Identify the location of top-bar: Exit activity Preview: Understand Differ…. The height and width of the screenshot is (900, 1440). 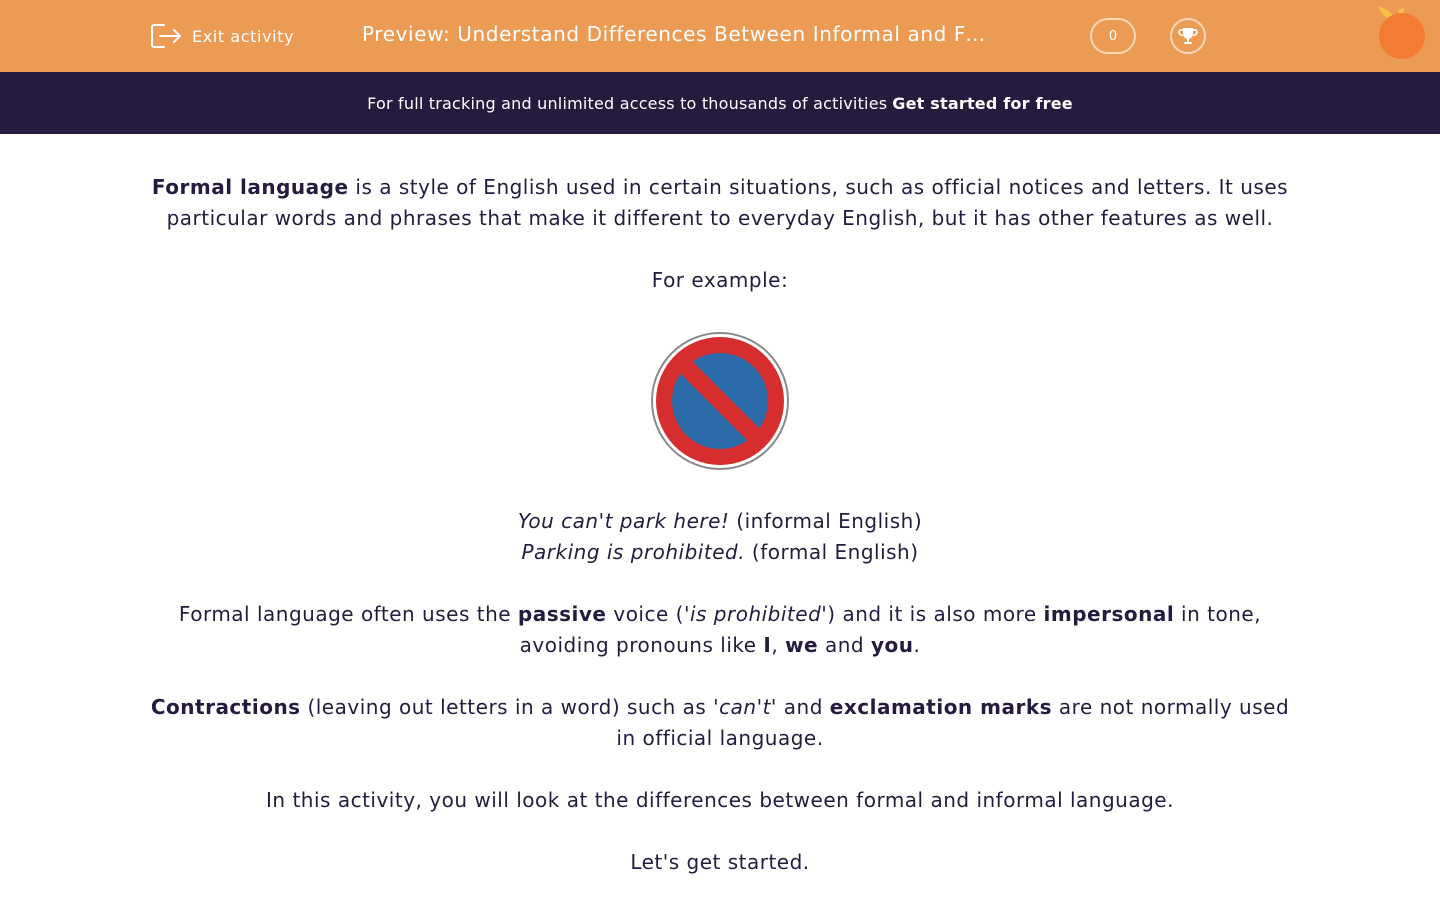
(720, 36).